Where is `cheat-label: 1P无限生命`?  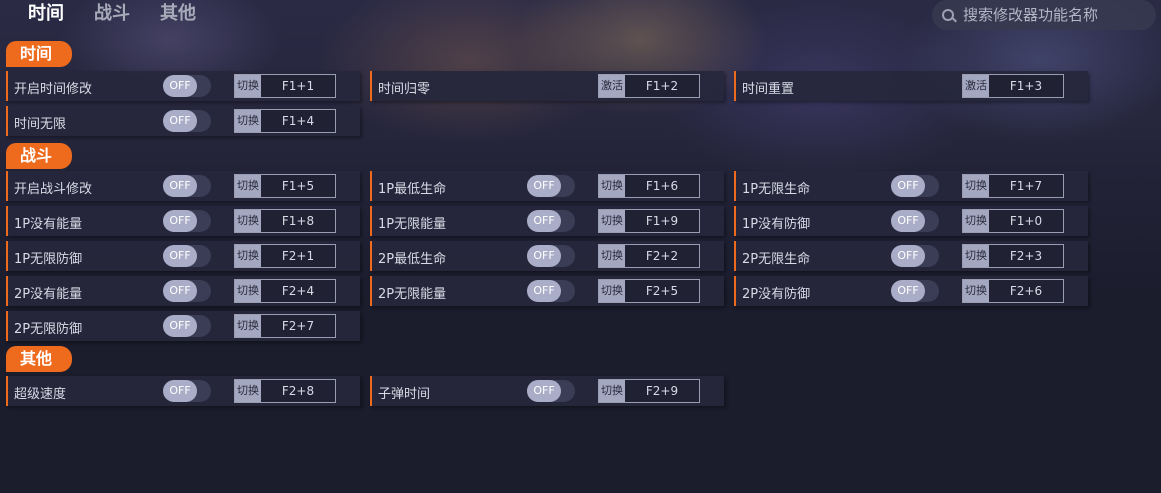 cheat-label: 1P无限生命 is located at coordinates (776, 189).